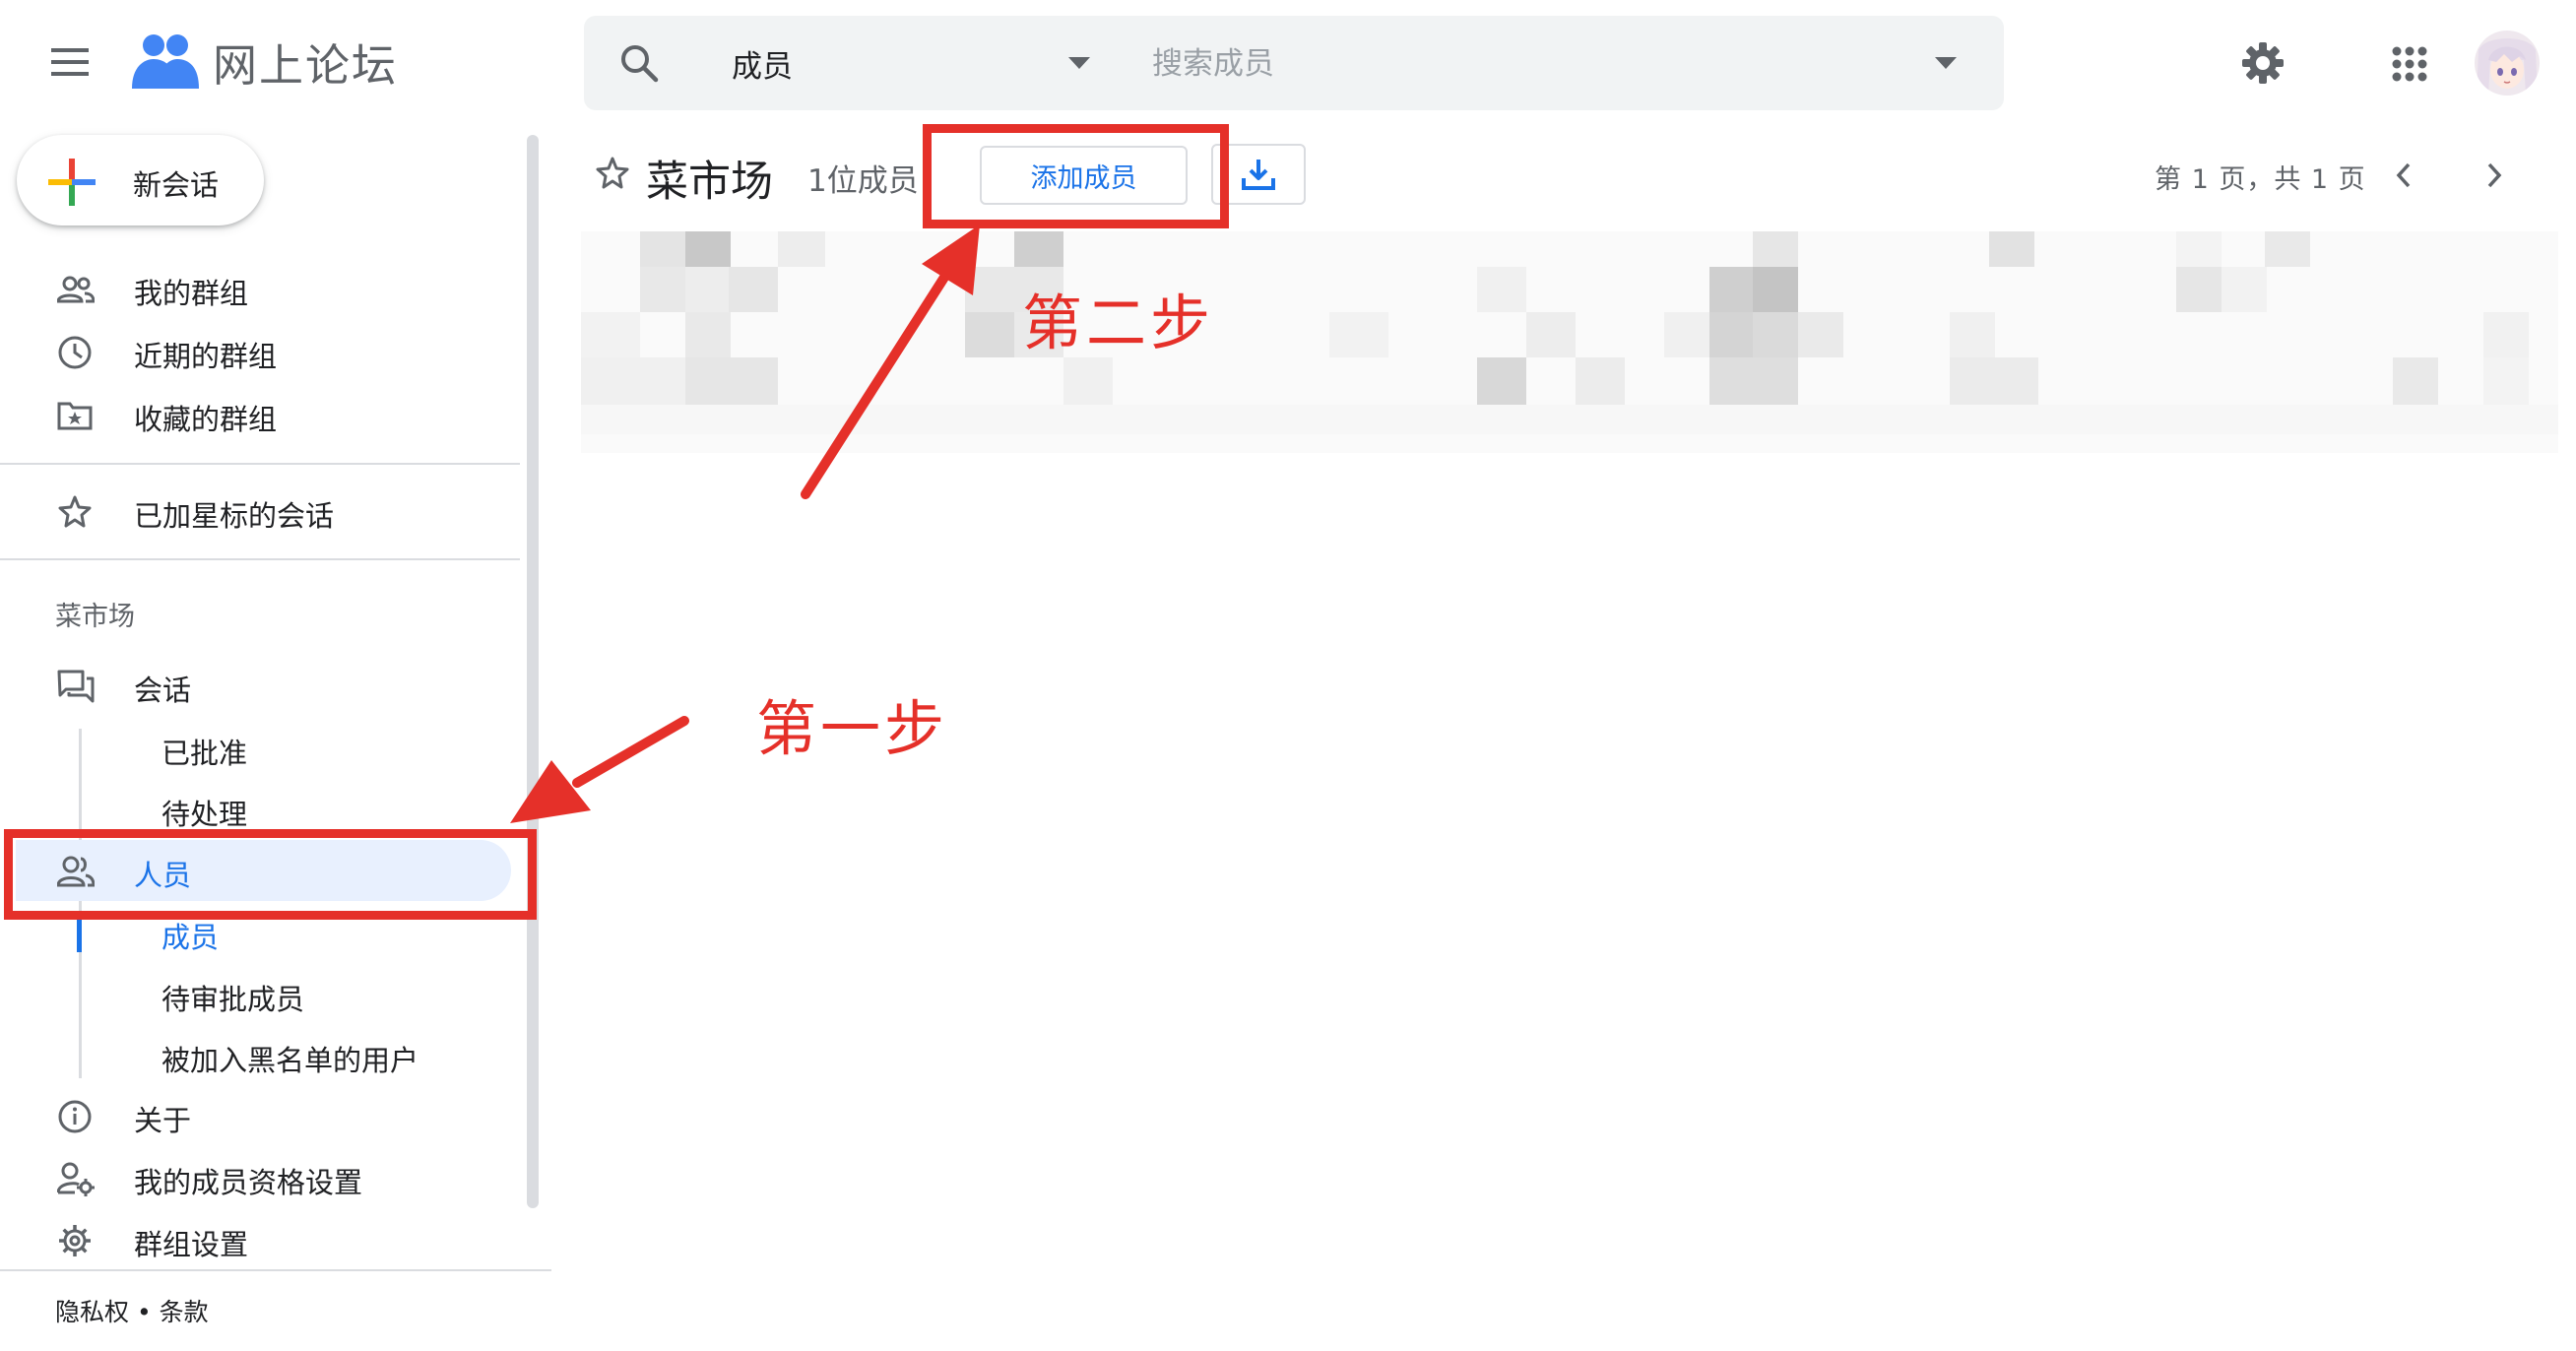  What do you see at coordinates (190, 938) in the screenshot?
I see `sidebar-item-label: 成员` at bounding box center [190, 938].